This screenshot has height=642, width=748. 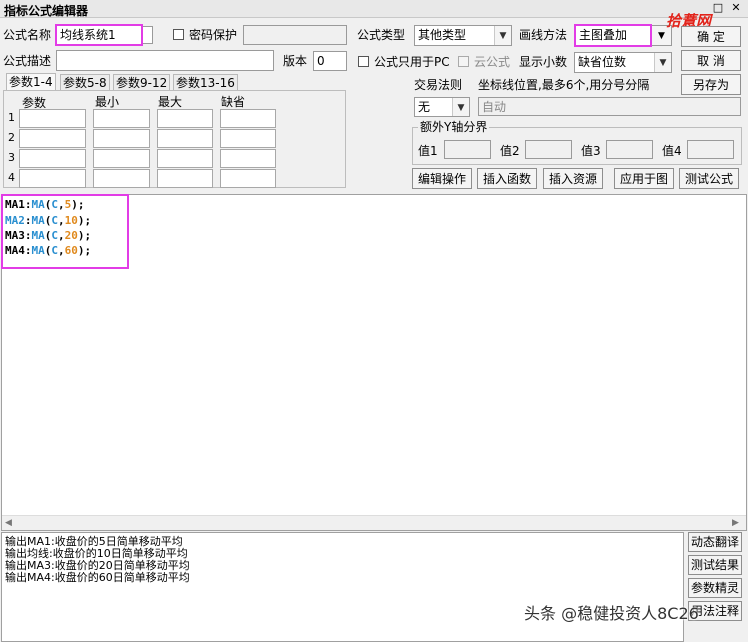 What do you see at coordinates (34, 103) in the screenshot?
I see `param-header-name: 参数` at bounding box center [34, 103].